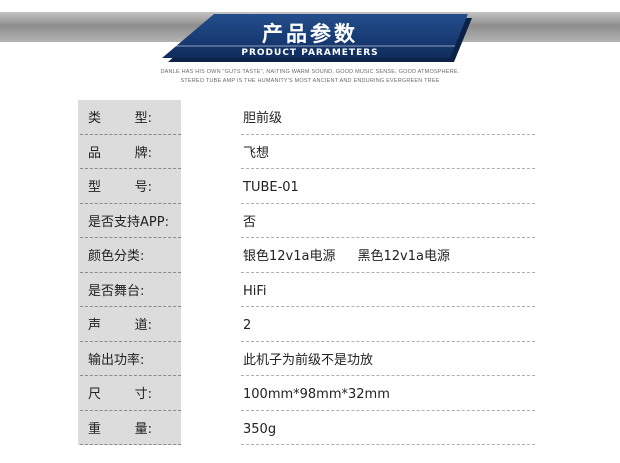  I want to click on spec-value: 350g, so click(260, 429).